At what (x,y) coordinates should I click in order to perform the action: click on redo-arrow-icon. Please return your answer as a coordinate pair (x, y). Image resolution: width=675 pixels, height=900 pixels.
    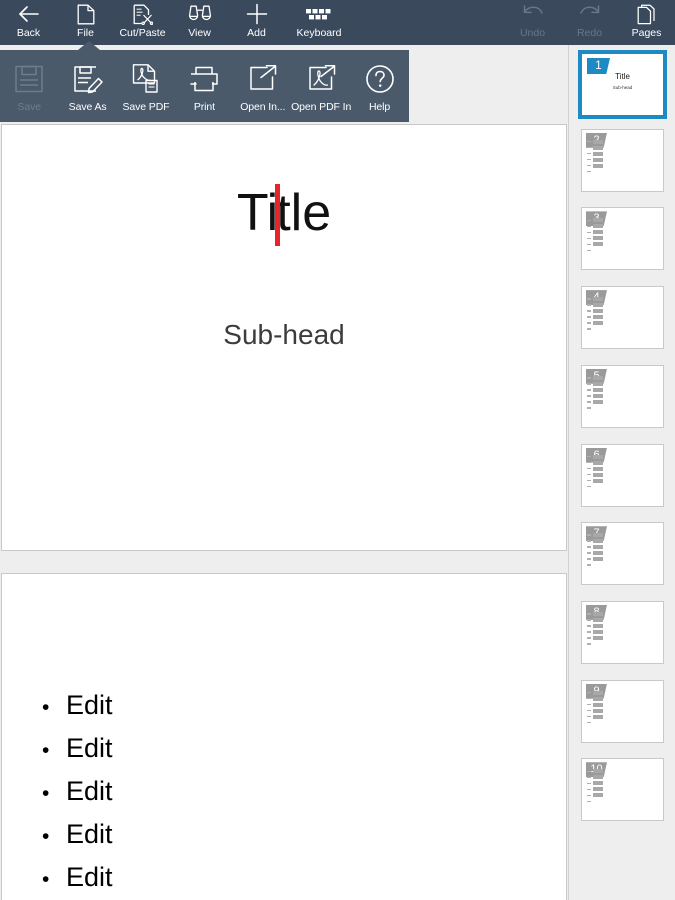
    Looking at the image, I should click on (590, 14).